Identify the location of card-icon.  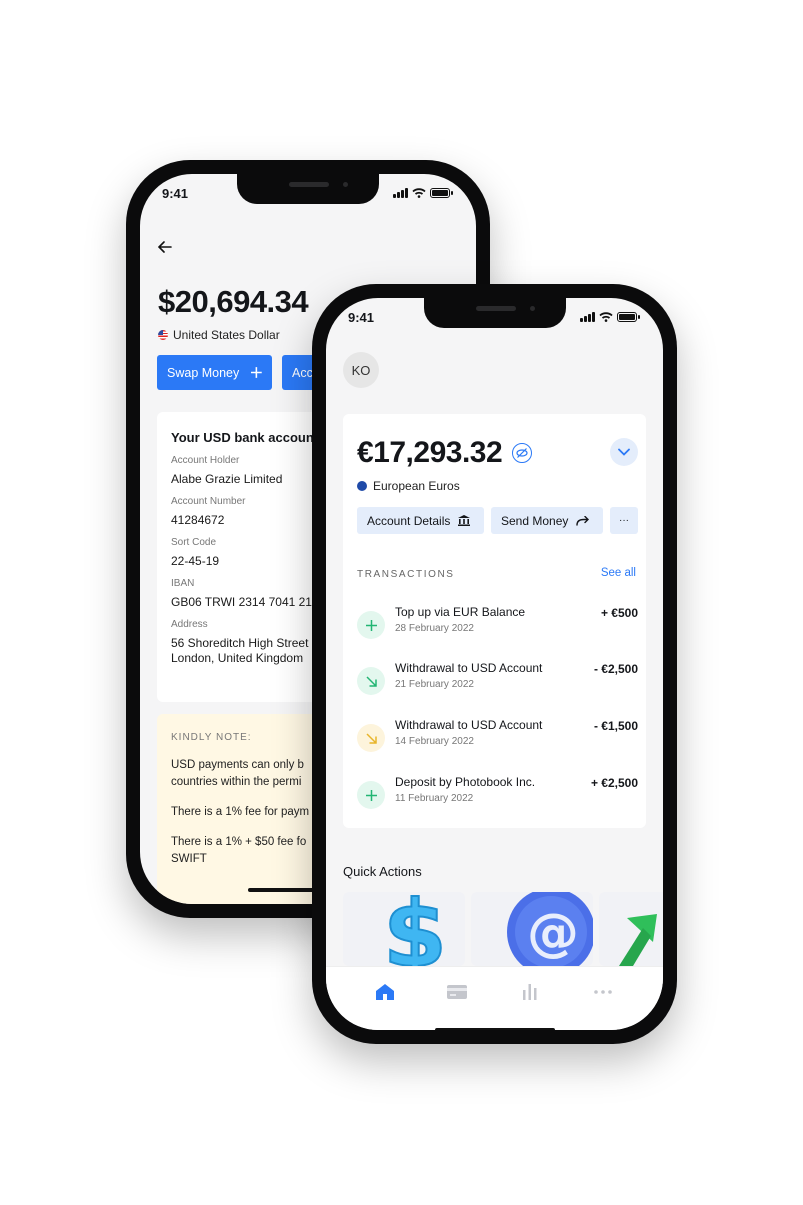
(457, 992).